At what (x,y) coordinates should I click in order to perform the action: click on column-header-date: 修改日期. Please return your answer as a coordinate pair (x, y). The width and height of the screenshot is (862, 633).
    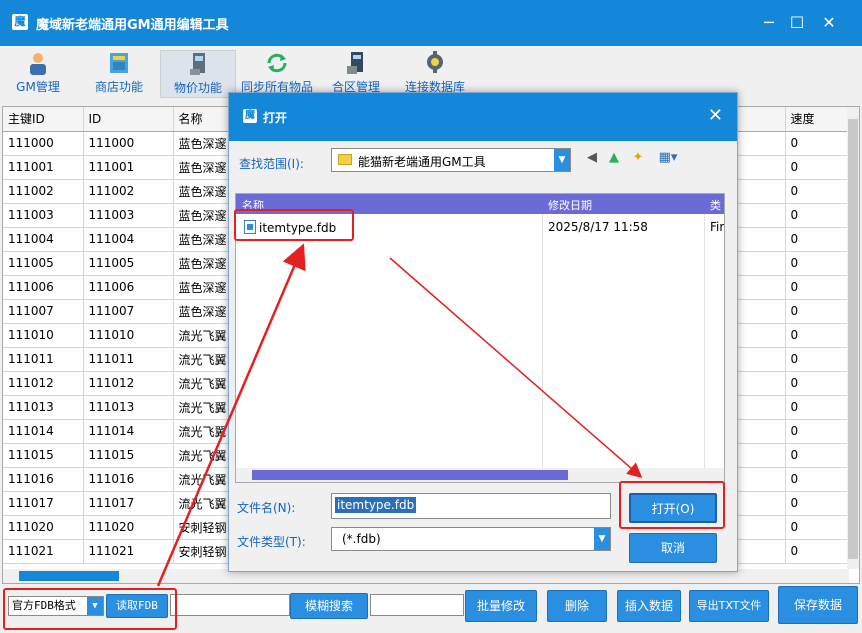
    Looking at the image, I should click on (570, 205).